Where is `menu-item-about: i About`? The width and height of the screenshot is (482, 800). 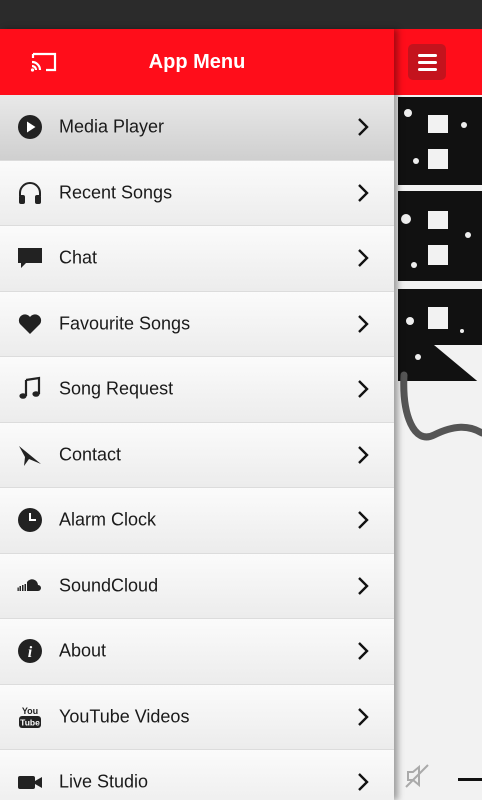 menu-item-about: i About is located at coordinates (197, 652).